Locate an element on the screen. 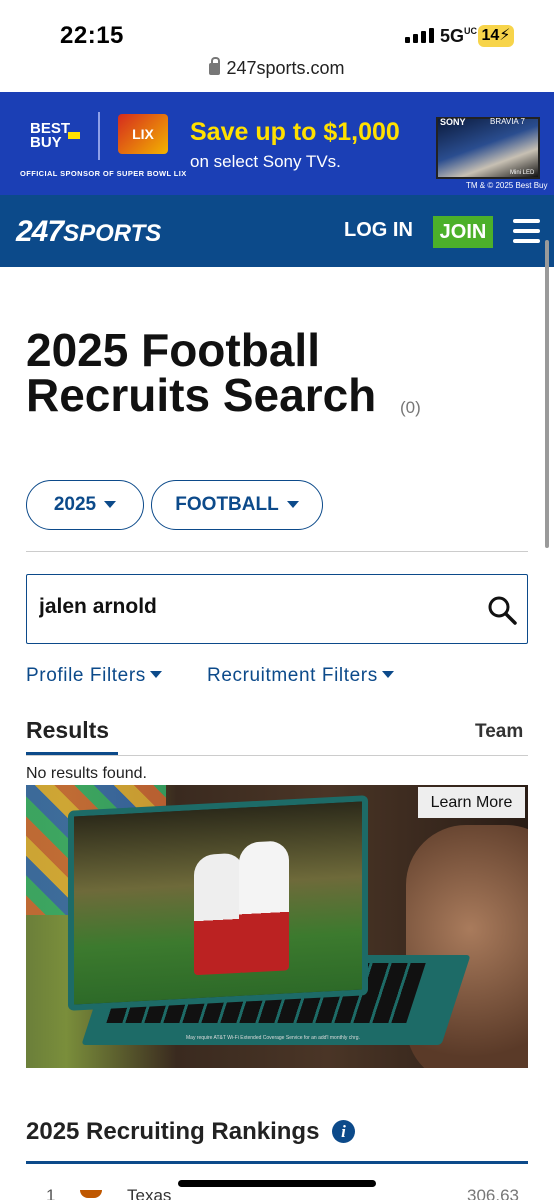  longhorn-logo-icon is located at coordinates (91, 1194).